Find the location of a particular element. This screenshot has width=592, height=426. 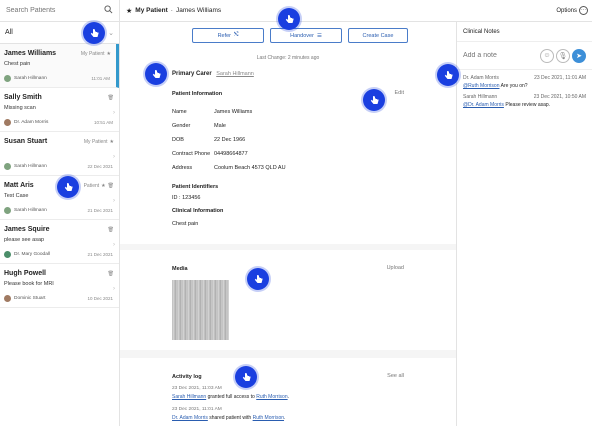

timestamp: 10:51 AM is located at coordinates (103, 122).